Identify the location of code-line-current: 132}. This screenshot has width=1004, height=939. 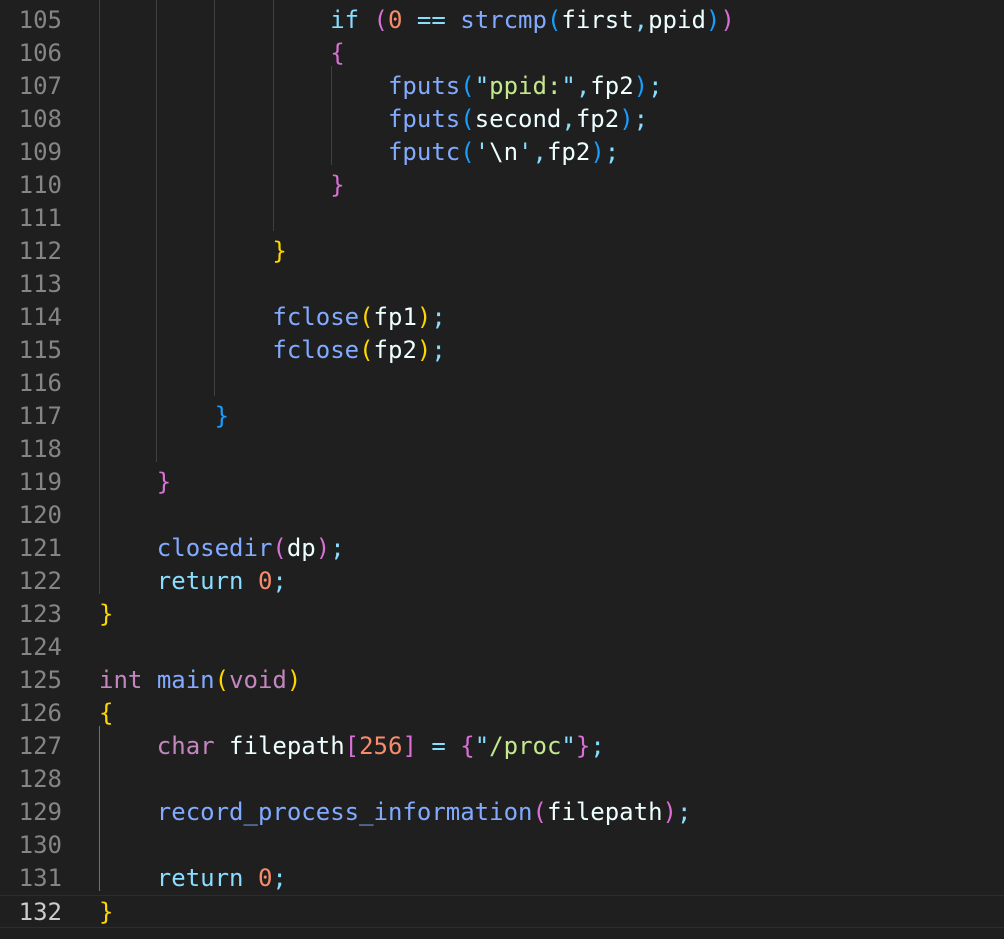
(502, 911).